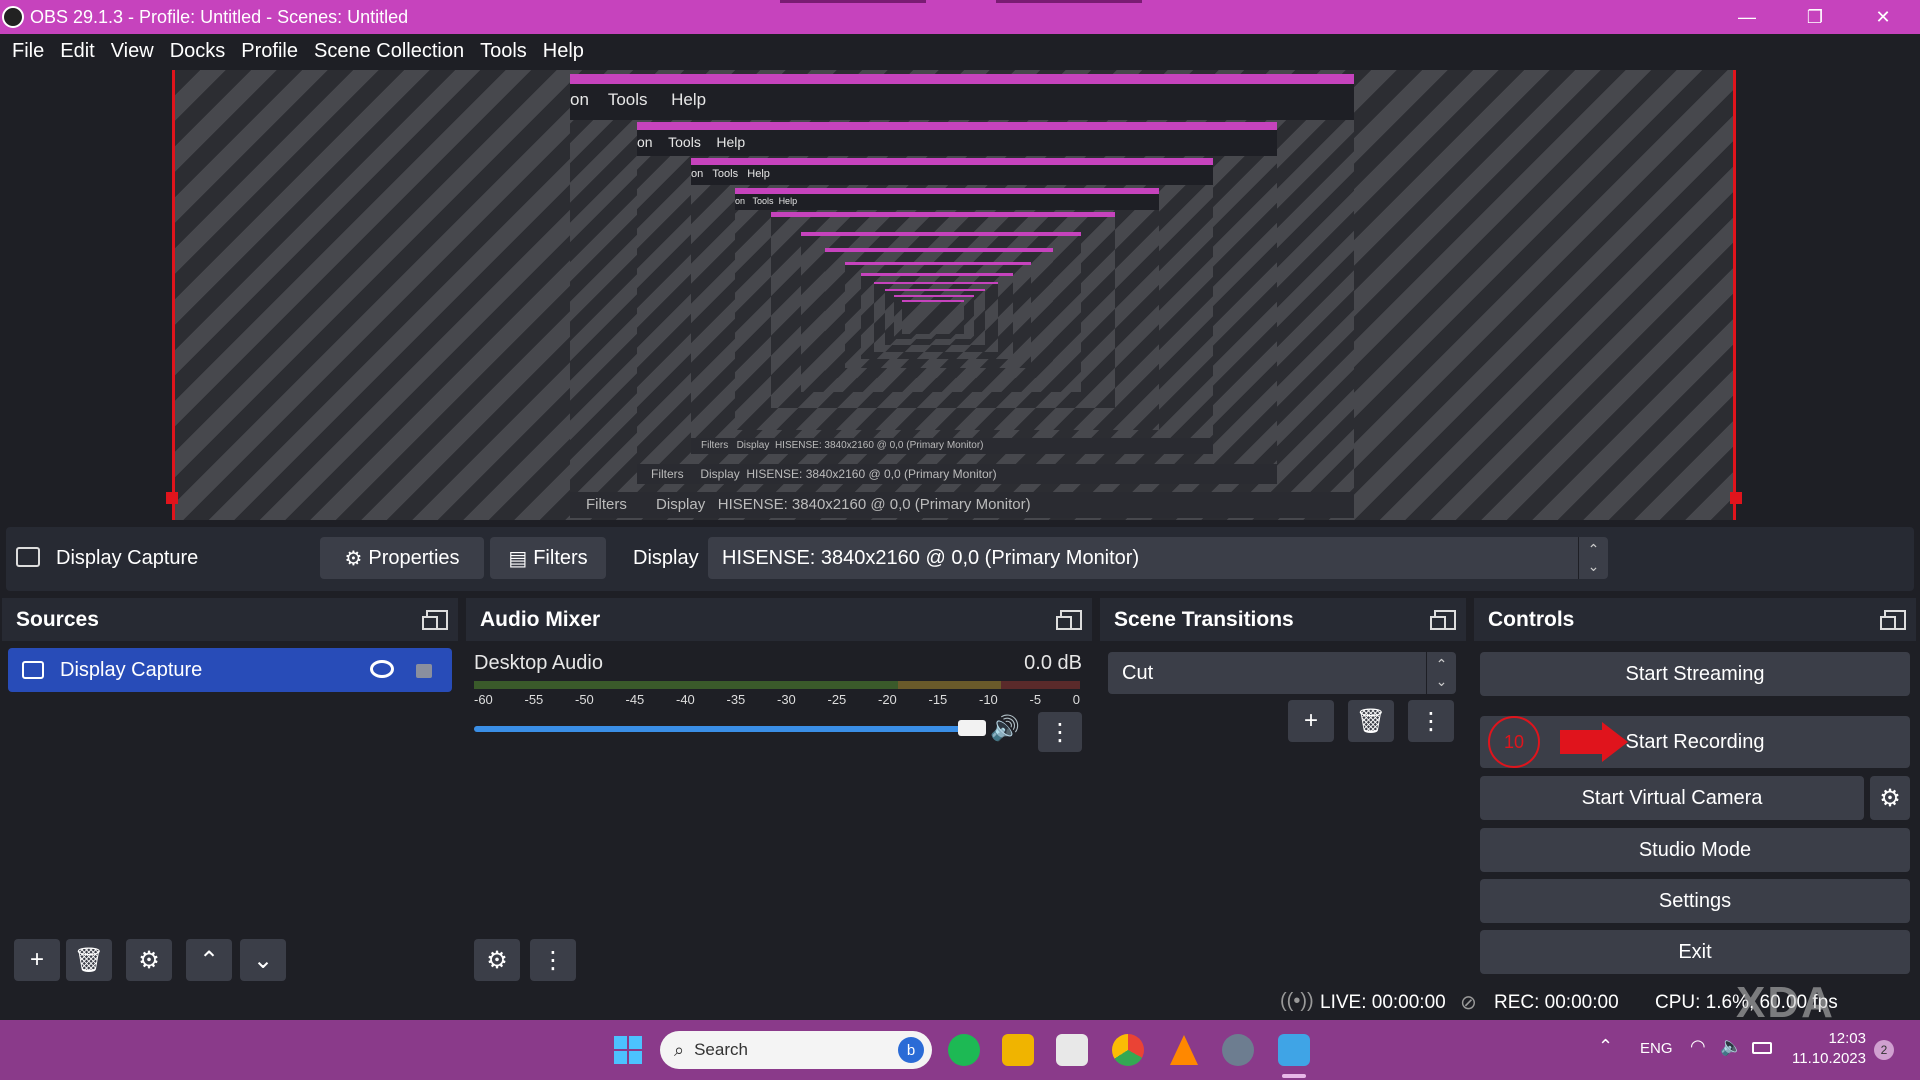 The height and width of the screenshot is (1080, 1920). Describe the element at coordinates (1695, 901) in the screenshot. I see `settings-button: Settings` at that location.